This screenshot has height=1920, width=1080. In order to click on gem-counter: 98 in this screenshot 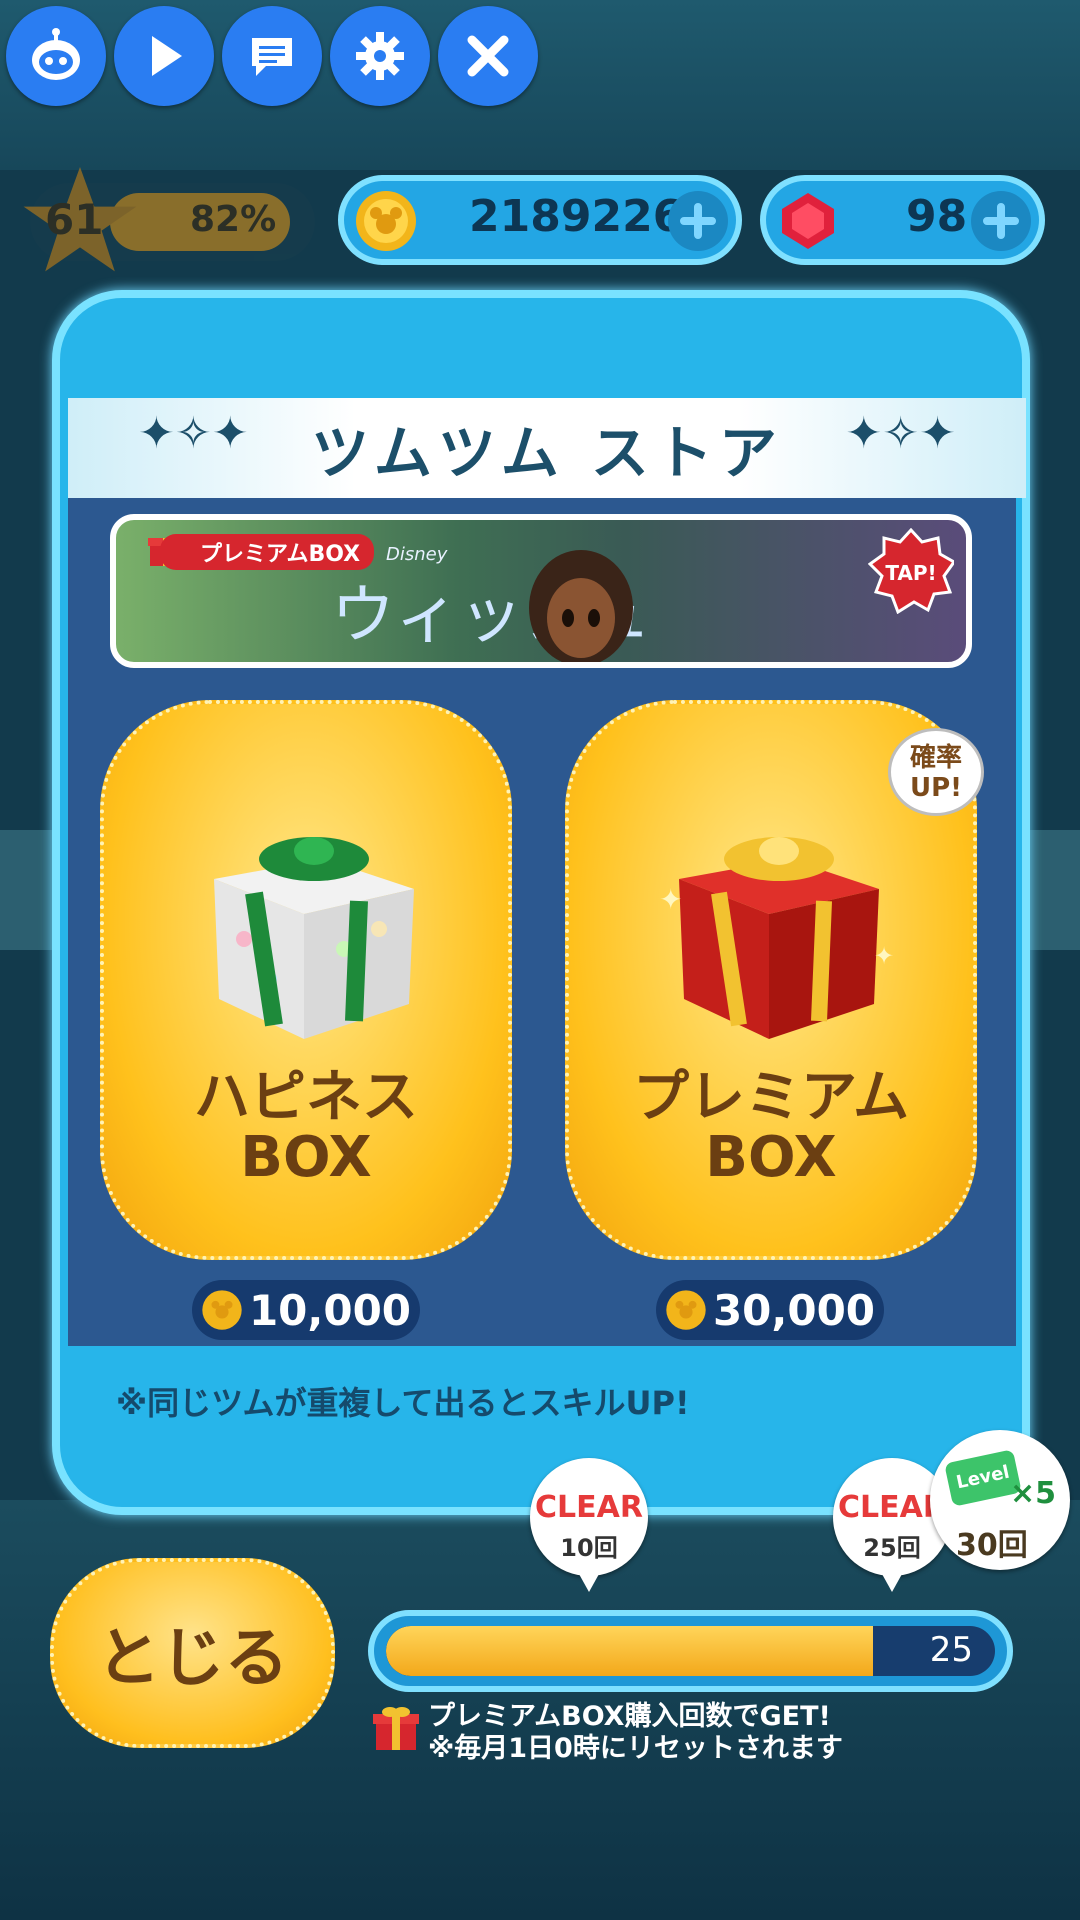, I will do `click(902, 220)`.